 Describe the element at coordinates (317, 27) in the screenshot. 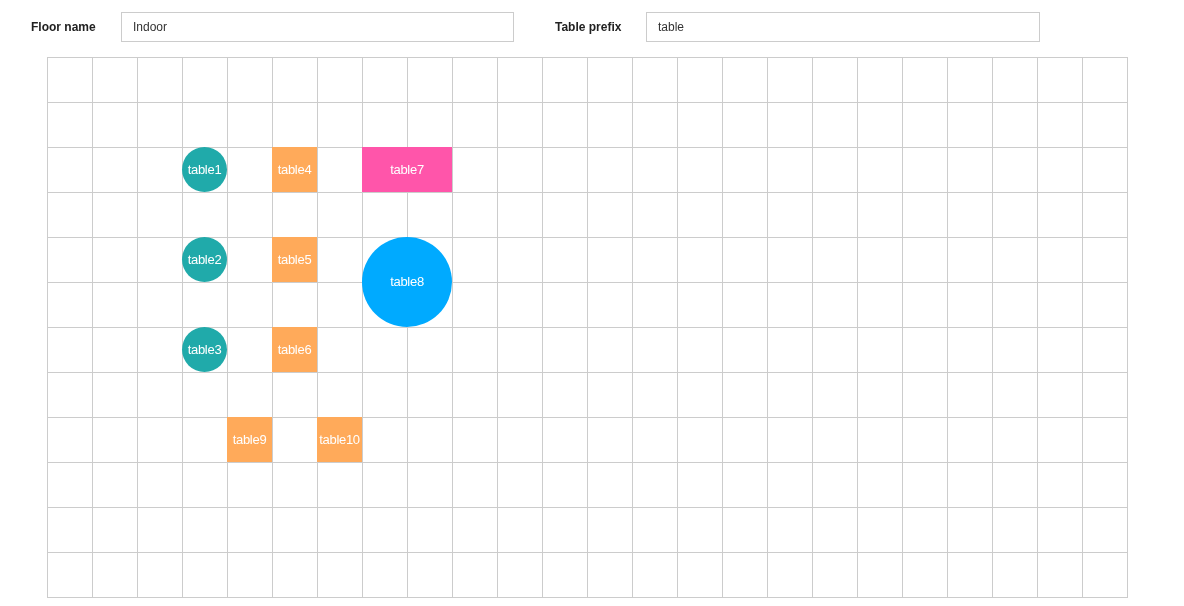

I see `text-field: Indoor` at that location.